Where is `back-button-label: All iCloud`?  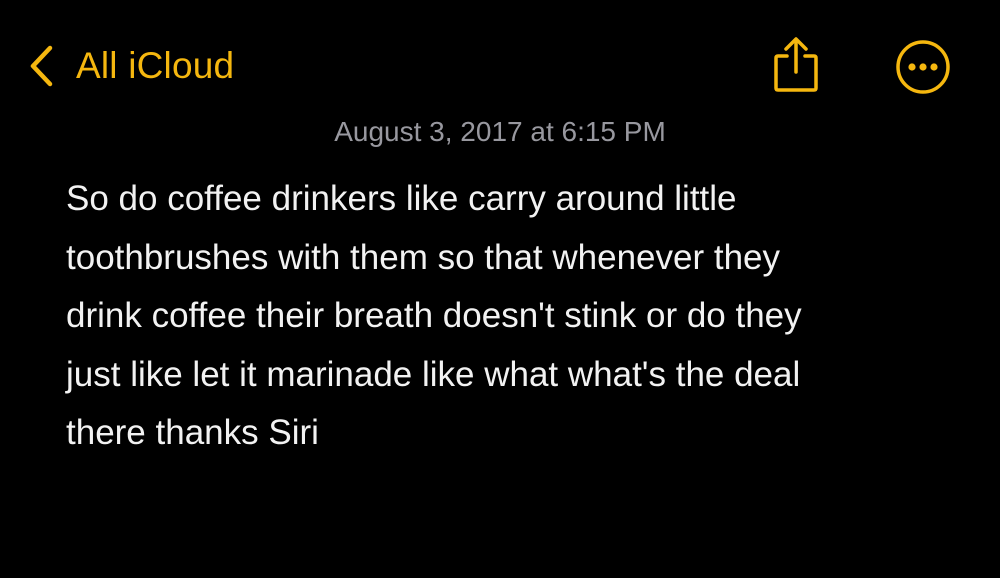
back-button-label: All iCloud is located at coordinates (155, 65).